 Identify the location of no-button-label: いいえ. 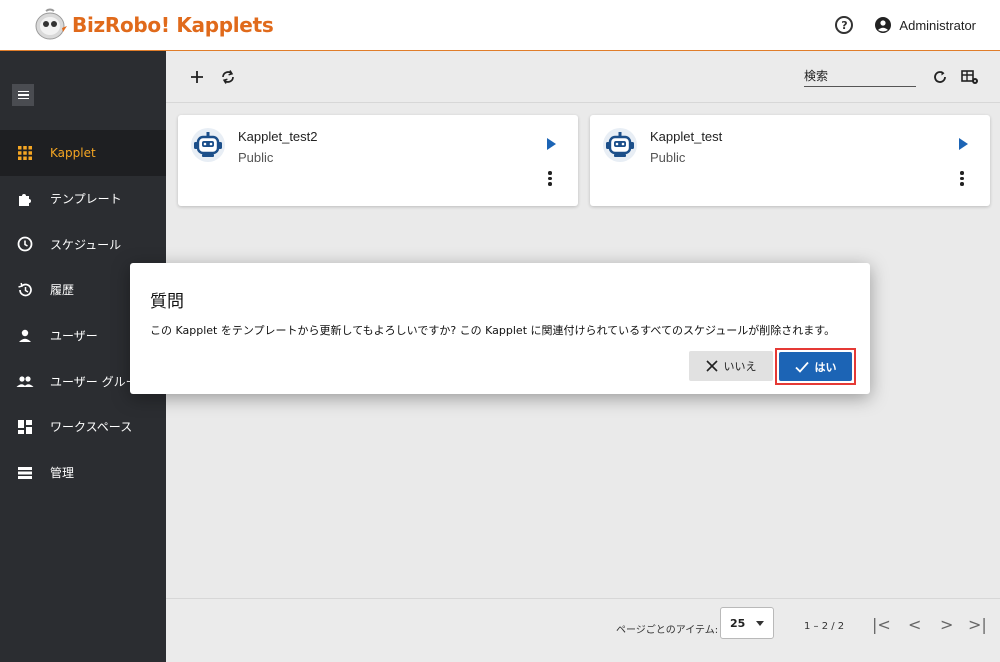
(740, 366).